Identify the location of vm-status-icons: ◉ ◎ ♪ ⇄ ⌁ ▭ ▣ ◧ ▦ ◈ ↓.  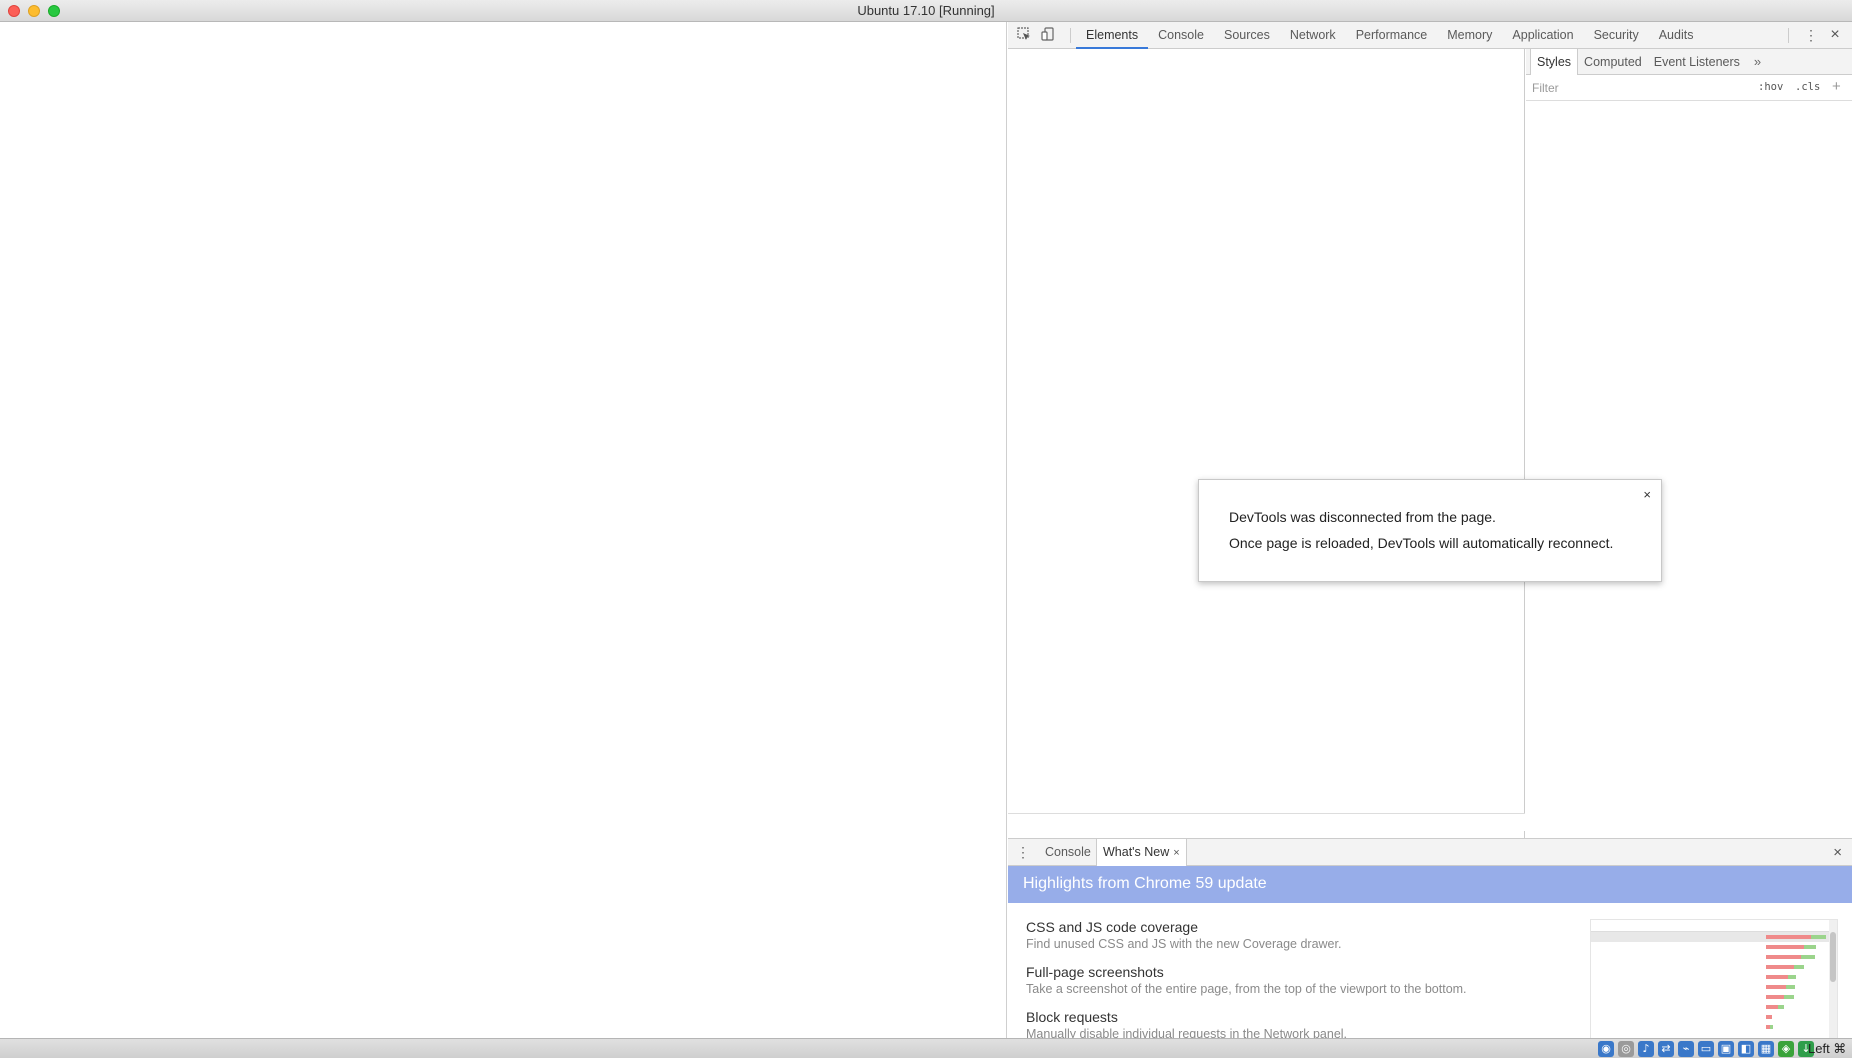
(1706, 1049).